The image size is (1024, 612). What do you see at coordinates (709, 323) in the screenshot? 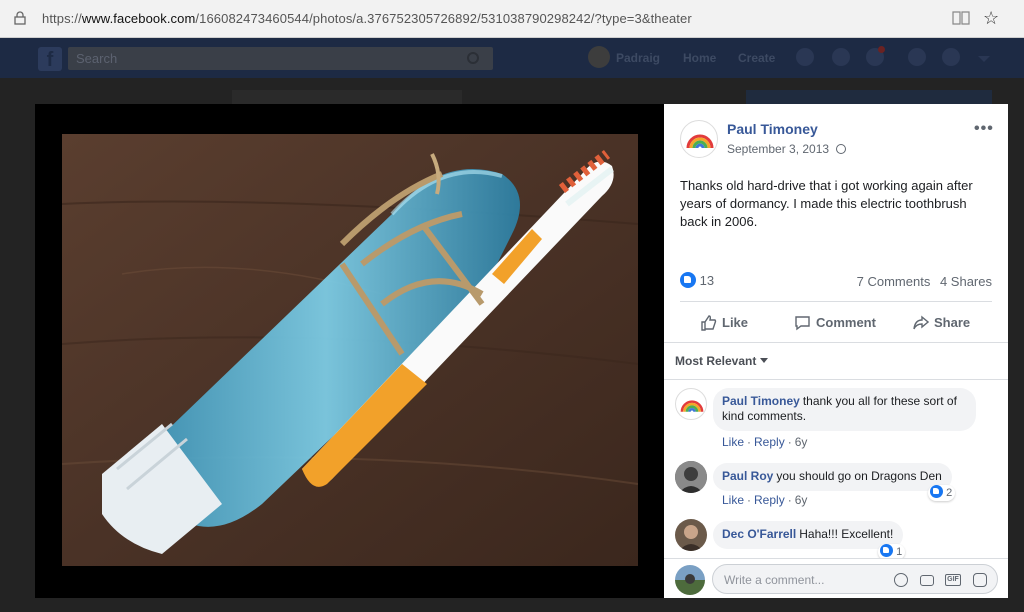
I see `thumbs-up-icon` at bounding box center [709, 323].